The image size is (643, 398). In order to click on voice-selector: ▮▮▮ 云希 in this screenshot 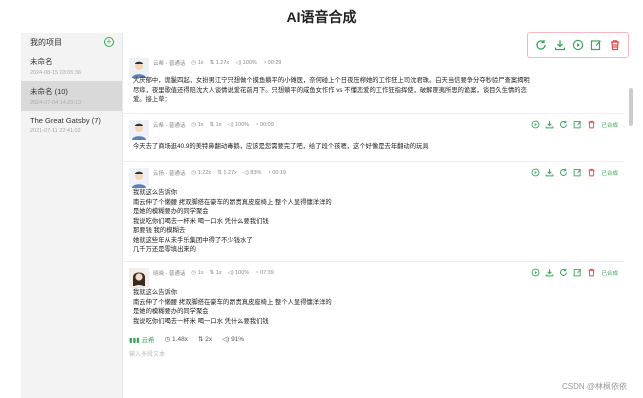, I will do `click(142, 339)`.